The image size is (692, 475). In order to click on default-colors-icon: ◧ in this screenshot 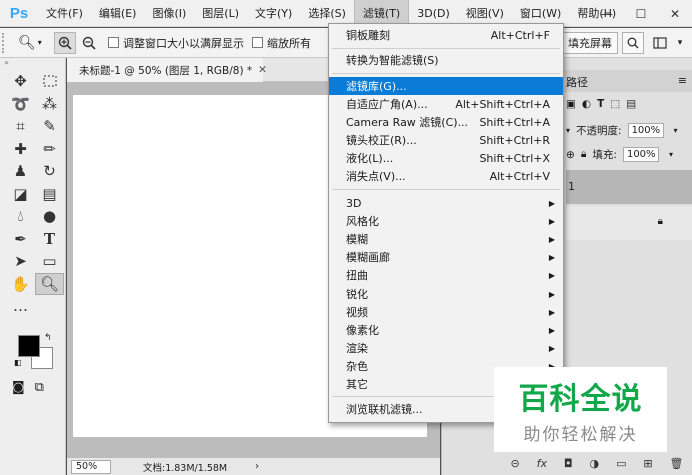, I will do `click(18, 362)`.